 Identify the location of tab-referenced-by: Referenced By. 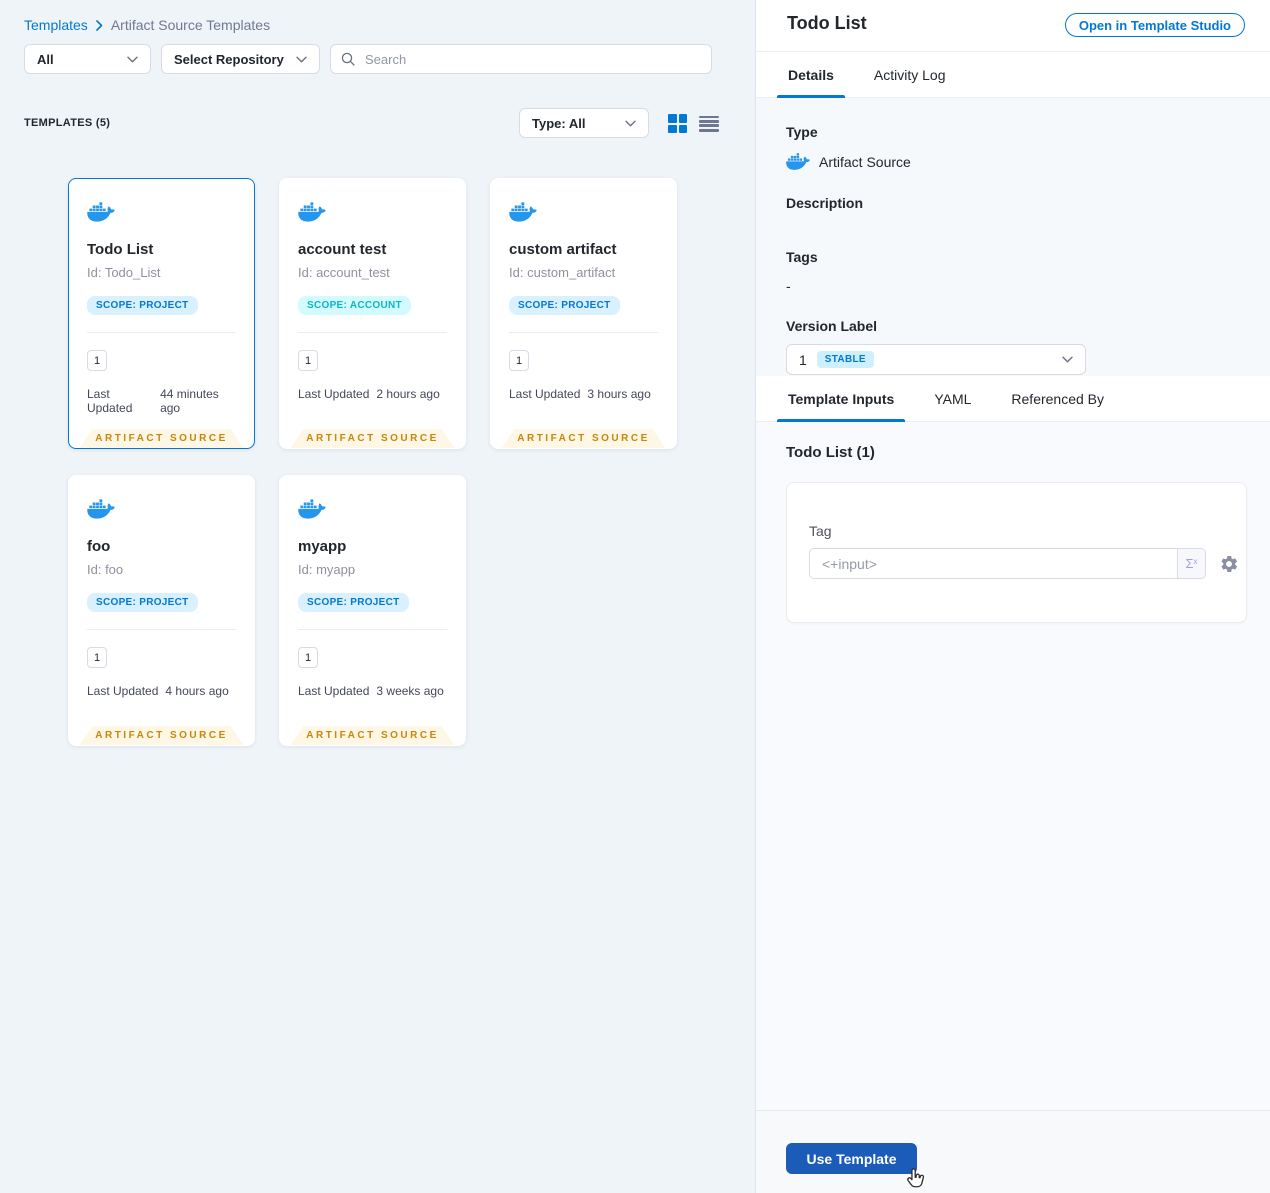
(1057, 398).